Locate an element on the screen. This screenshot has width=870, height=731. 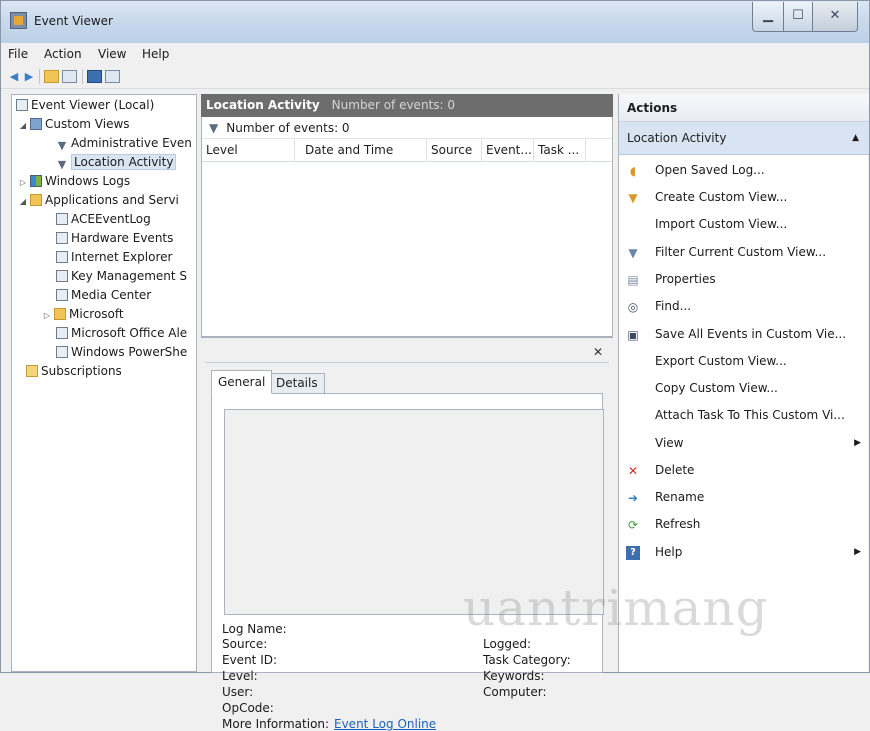
tree-item-hardware-events: Hardware Events is located at coordinates (113, 238).